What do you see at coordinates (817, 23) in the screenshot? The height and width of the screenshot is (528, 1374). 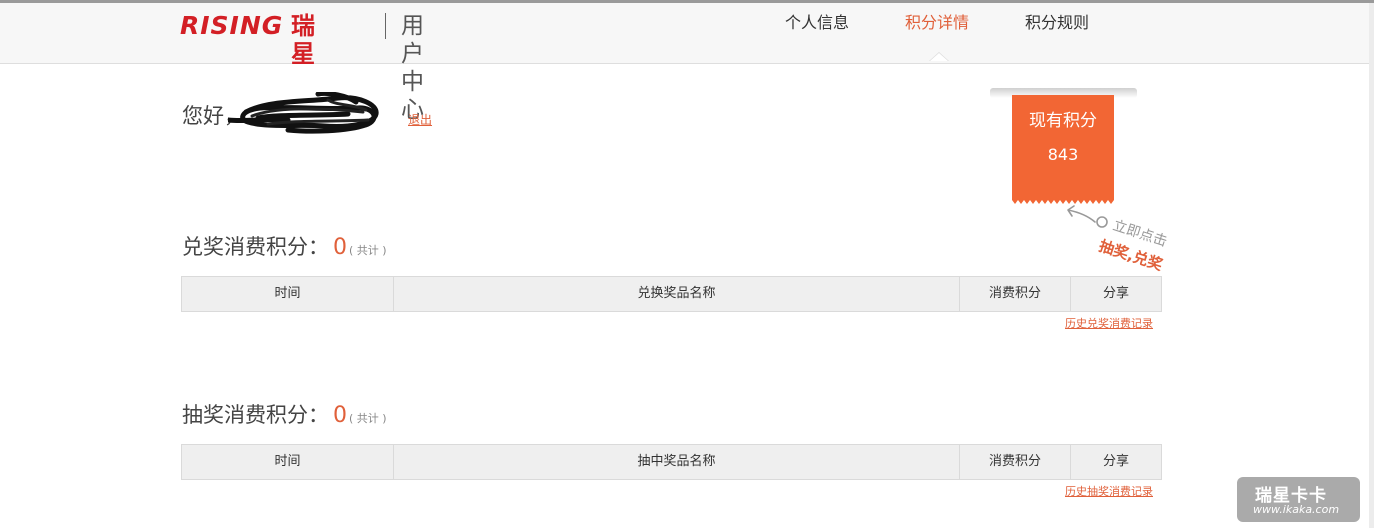 I see `nav-personal-info: 个人信息` at bounding box center [817, 23].